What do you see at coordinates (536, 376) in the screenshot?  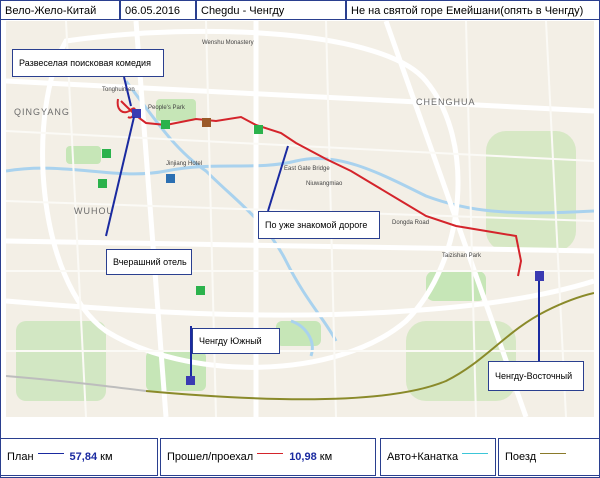 I see `callout-east-station: Ченгду-Восточный` at bounding box center [536, 376].